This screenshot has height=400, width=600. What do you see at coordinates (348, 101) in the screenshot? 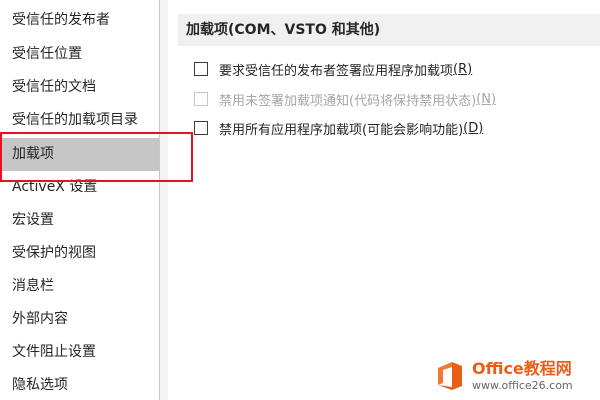
I see `disable-unsigned-addin-notification-label: 禁用未签署加载项通知(代码将保持禁用状态)` at bounding box center [348, 101].